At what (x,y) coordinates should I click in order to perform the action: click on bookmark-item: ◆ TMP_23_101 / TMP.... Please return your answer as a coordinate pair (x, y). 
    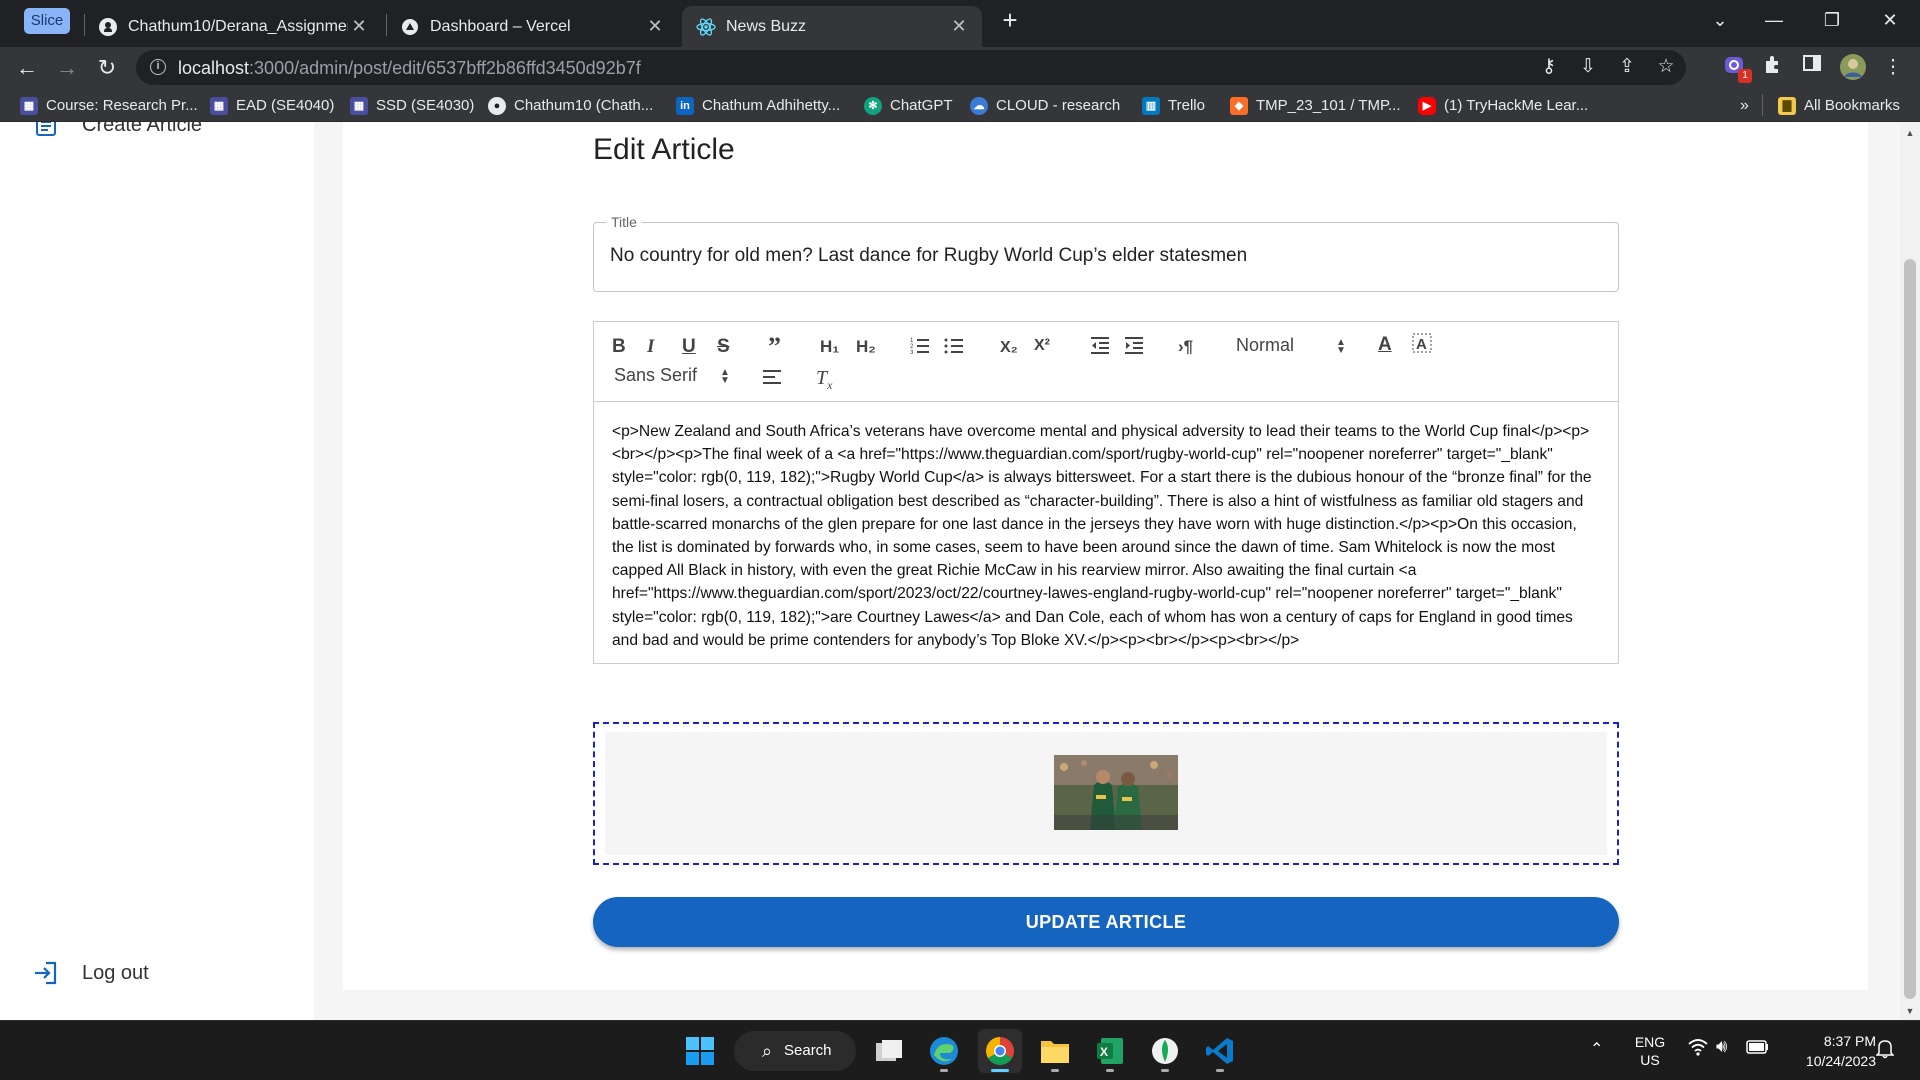
    Looking at the image, I should click on (1315, 106).